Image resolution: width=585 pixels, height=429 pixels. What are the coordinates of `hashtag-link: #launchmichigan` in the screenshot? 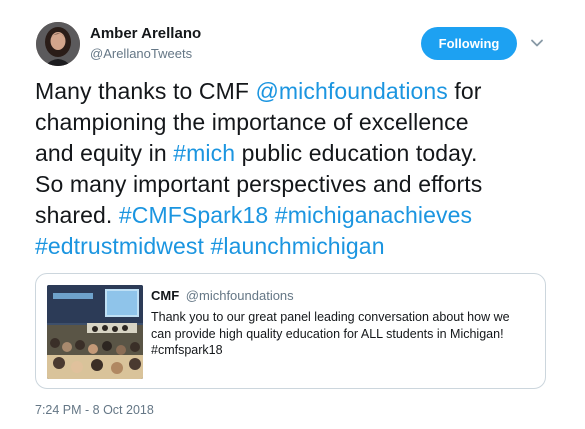 It's located at (297, 246).